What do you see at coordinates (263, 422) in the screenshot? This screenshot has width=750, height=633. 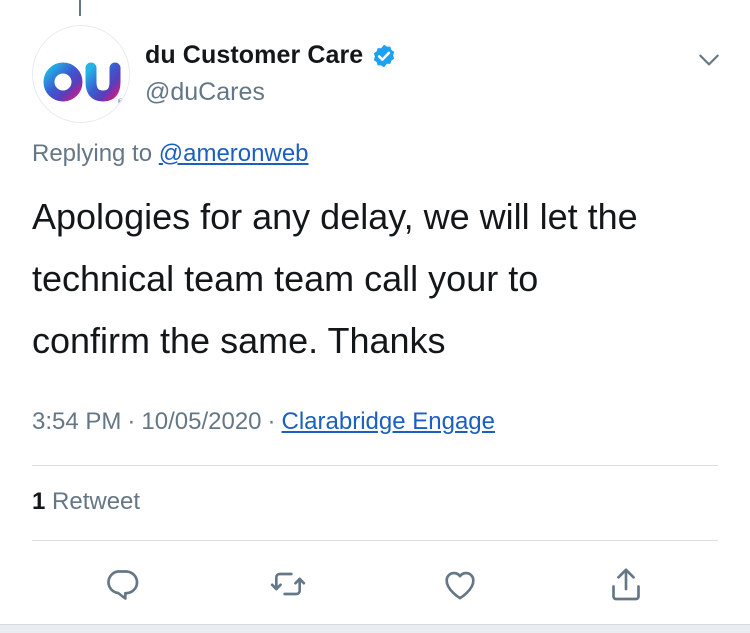 I see `tweet-meta: 3:54 PM · 10/05/2020 · Clarabridge Engage` at bounding box center [263, 422].